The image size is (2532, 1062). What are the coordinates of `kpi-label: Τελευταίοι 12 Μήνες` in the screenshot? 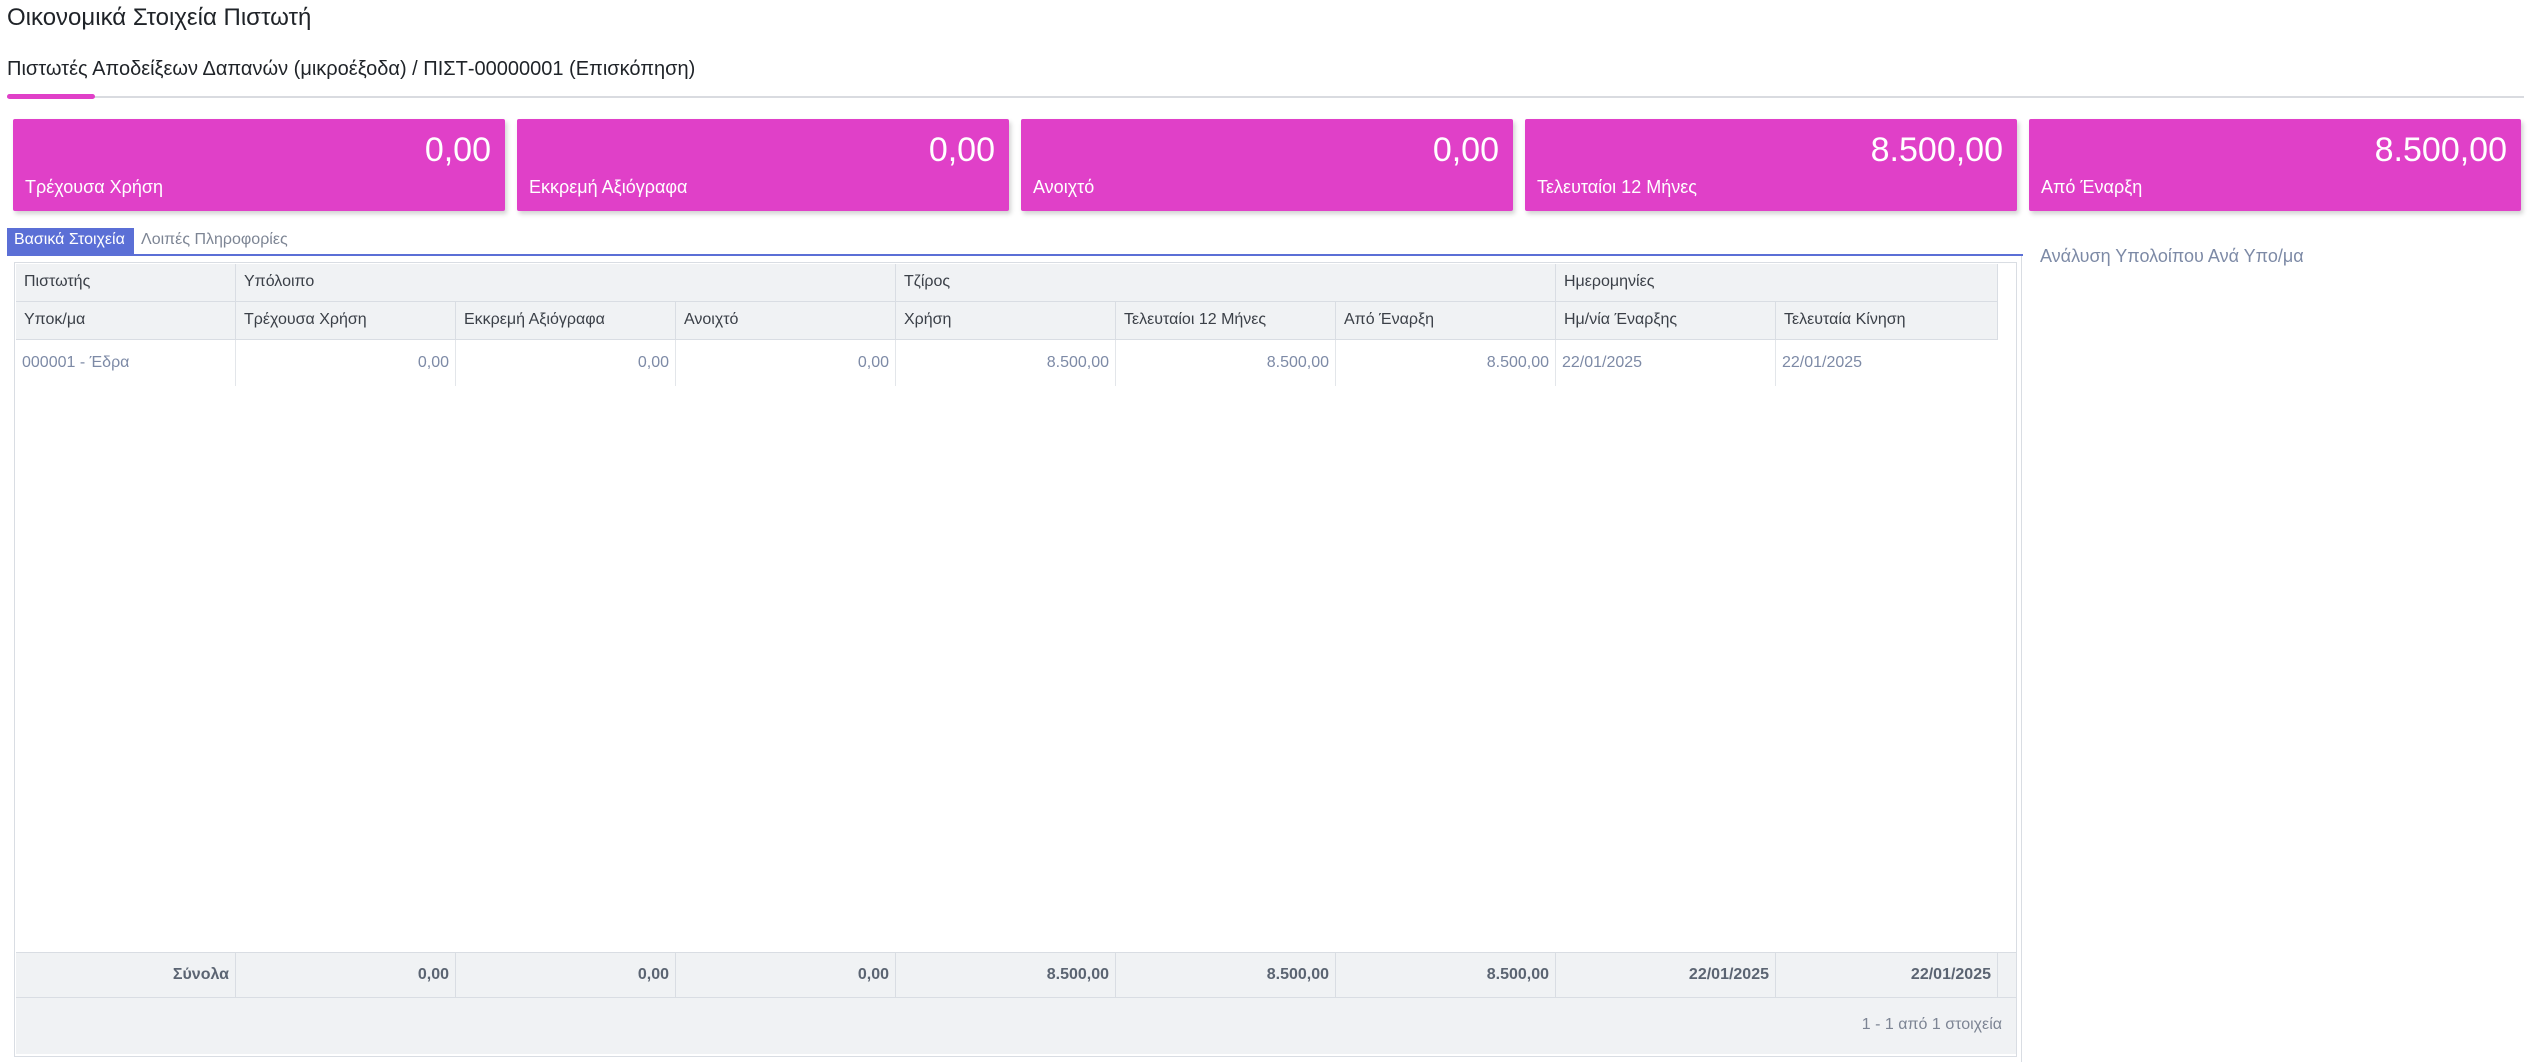 It's located at (1617, 187).